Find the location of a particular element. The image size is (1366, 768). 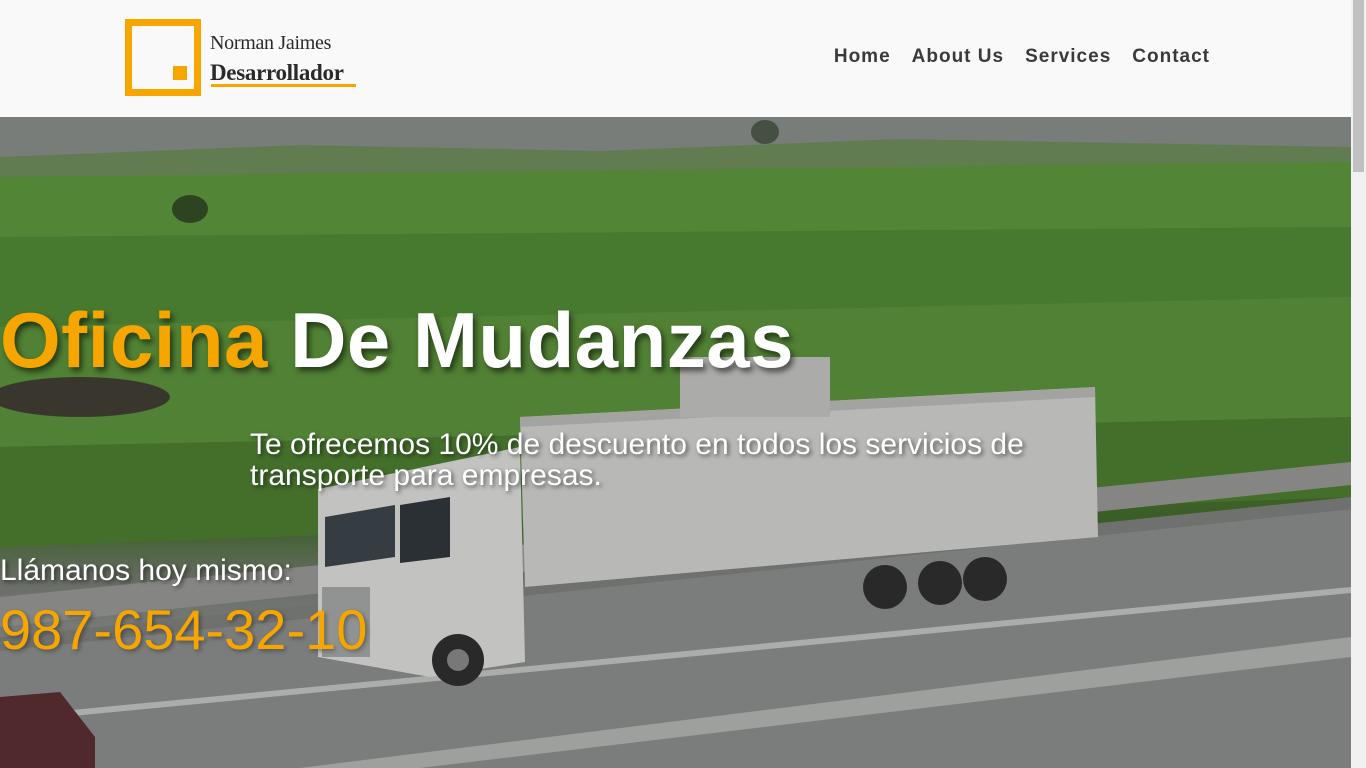

scrollbar-thumb is located at coordinates (1358, 86).